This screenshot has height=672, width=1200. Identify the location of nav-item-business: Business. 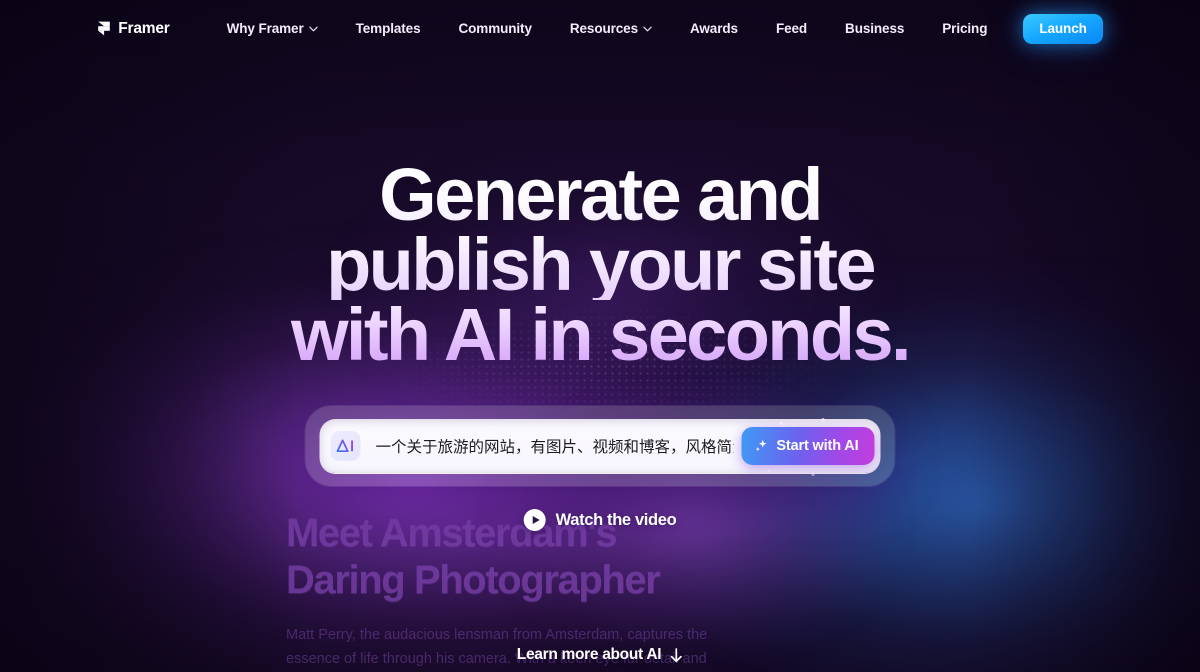
(874, 28).